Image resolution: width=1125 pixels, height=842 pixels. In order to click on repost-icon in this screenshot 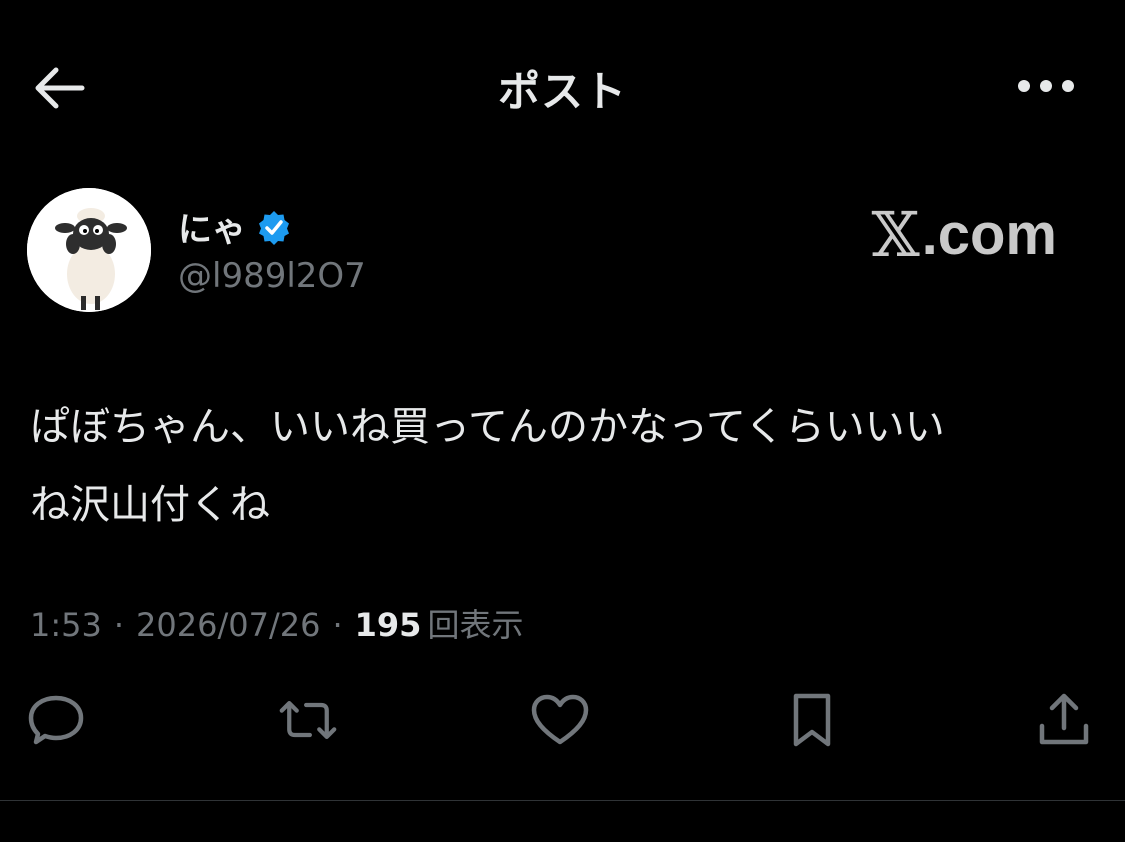, I will do `click(308, 720)`.